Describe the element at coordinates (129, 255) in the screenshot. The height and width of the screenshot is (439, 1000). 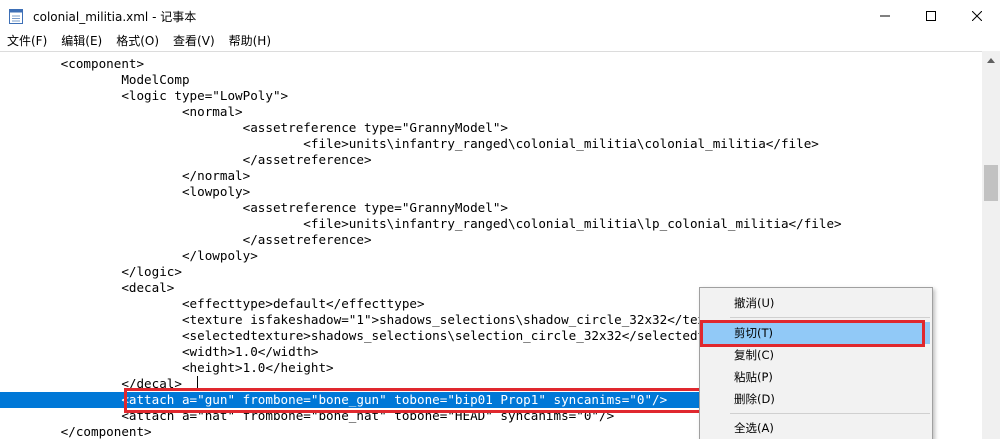
I see `text-line: </lowpoly>` at that location.